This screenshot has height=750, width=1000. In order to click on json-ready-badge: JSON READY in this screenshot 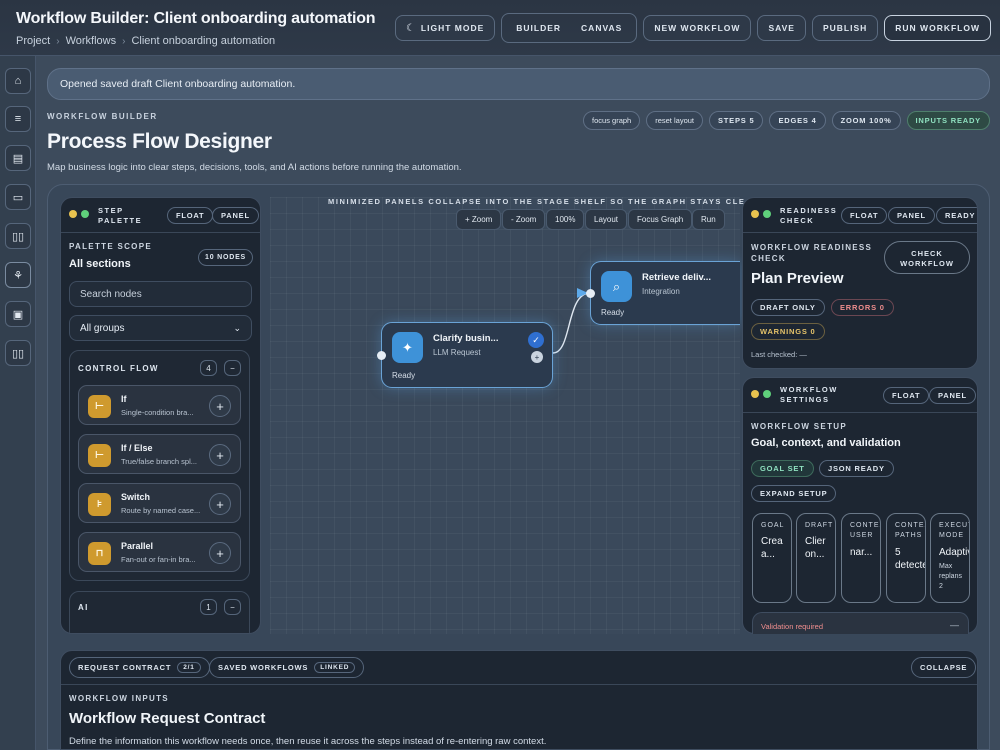, I will do `click(856, 468)`.